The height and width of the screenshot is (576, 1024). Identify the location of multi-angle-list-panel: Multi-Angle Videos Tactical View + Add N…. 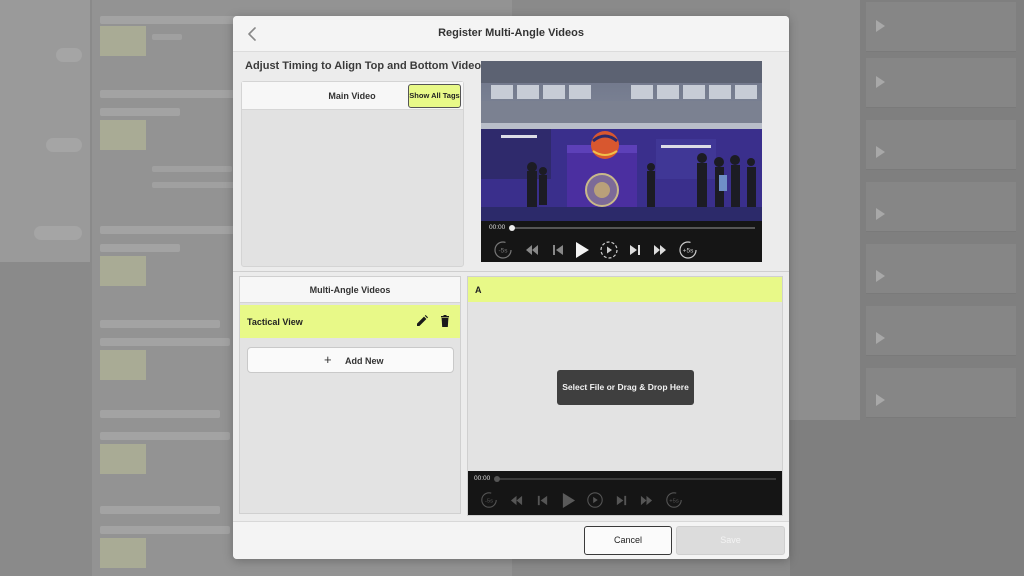
(350, 395).